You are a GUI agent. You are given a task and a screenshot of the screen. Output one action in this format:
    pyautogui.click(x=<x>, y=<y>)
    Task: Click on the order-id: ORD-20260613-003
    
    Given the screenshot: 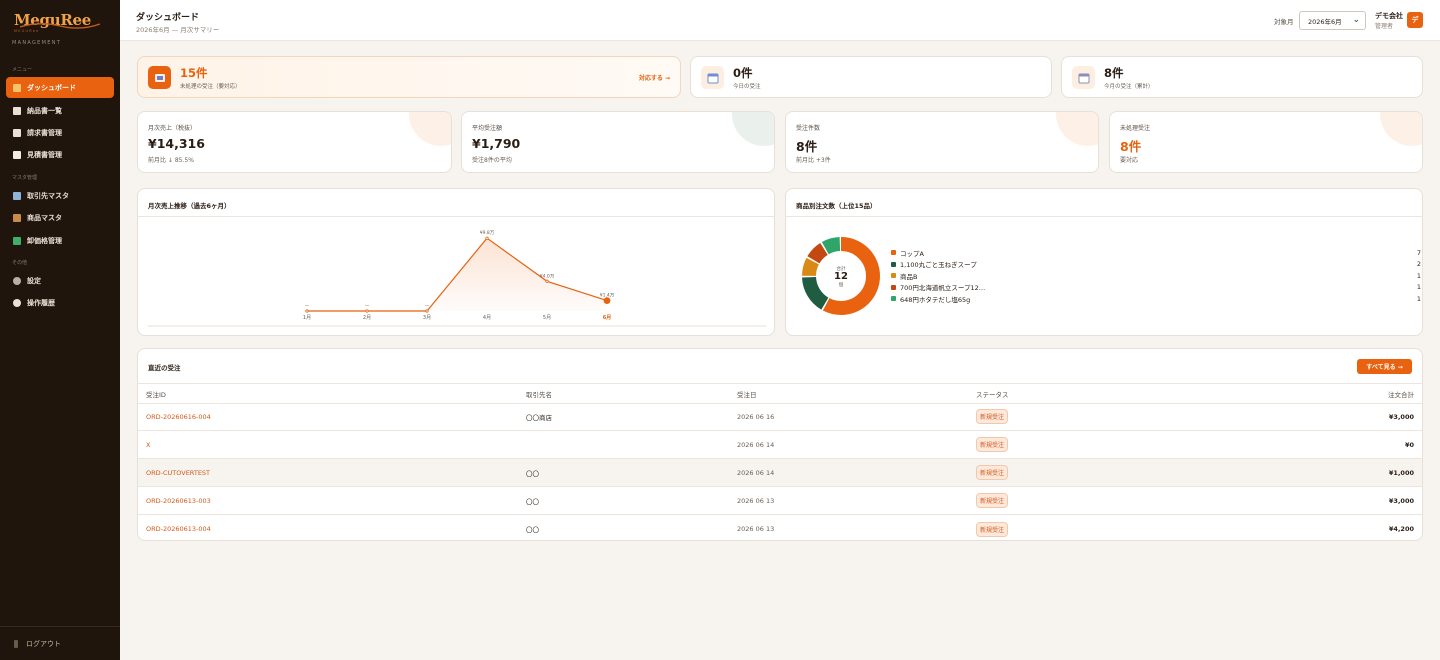 What is the action you would take?
    pyautogui.click(x=178, y=500)
    